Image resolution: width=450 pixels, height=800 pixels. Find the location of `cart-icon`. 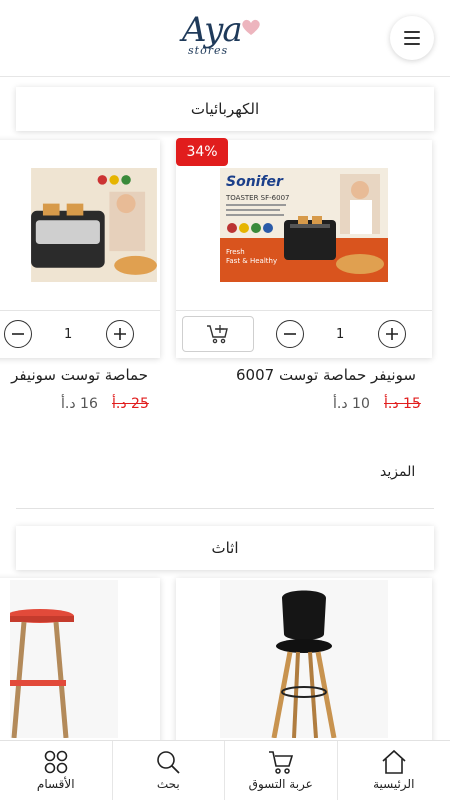

cart-icon is located at coordinates (280, 762).